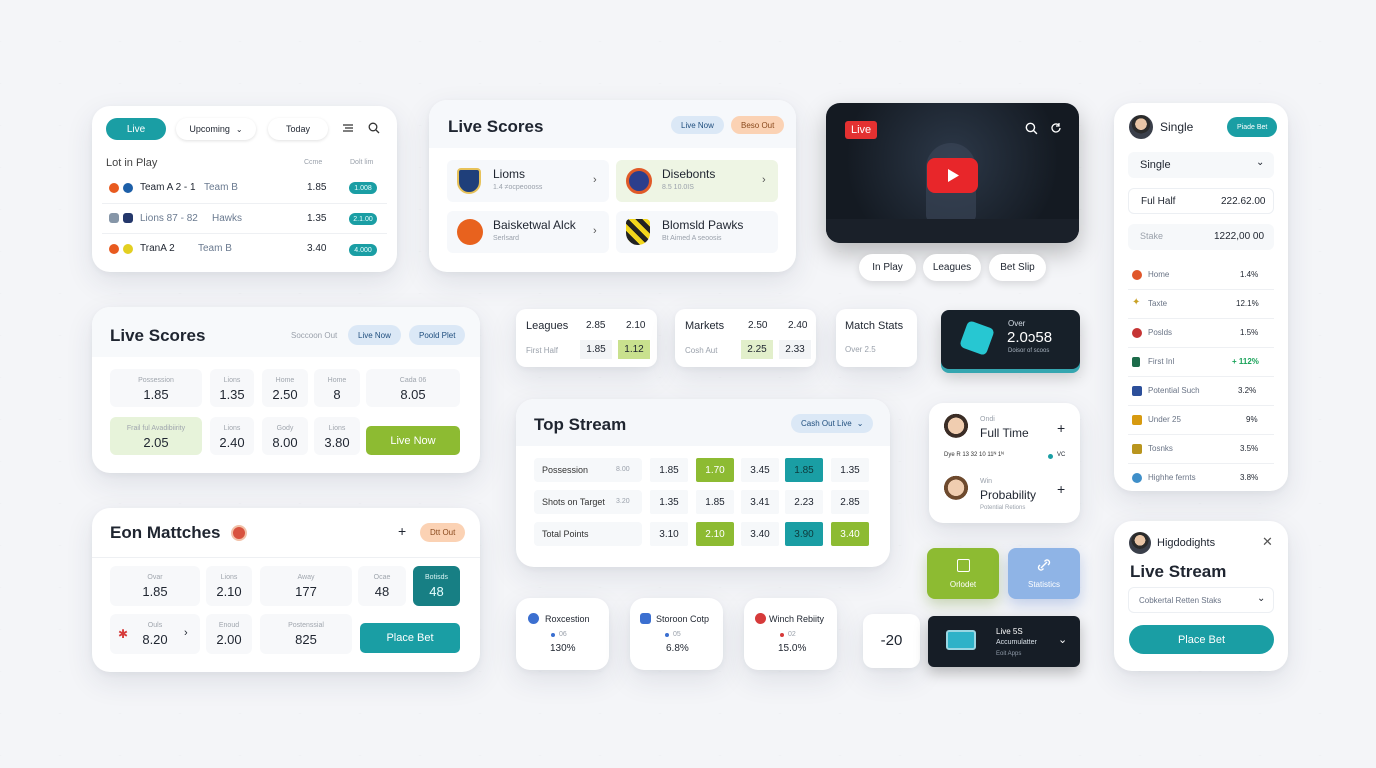 Image resolution: width=1376 pixels, height=768 pixels. Describe the element at coordinates (952, 175) in the screenshot. I see `play-button-icon` at that location.